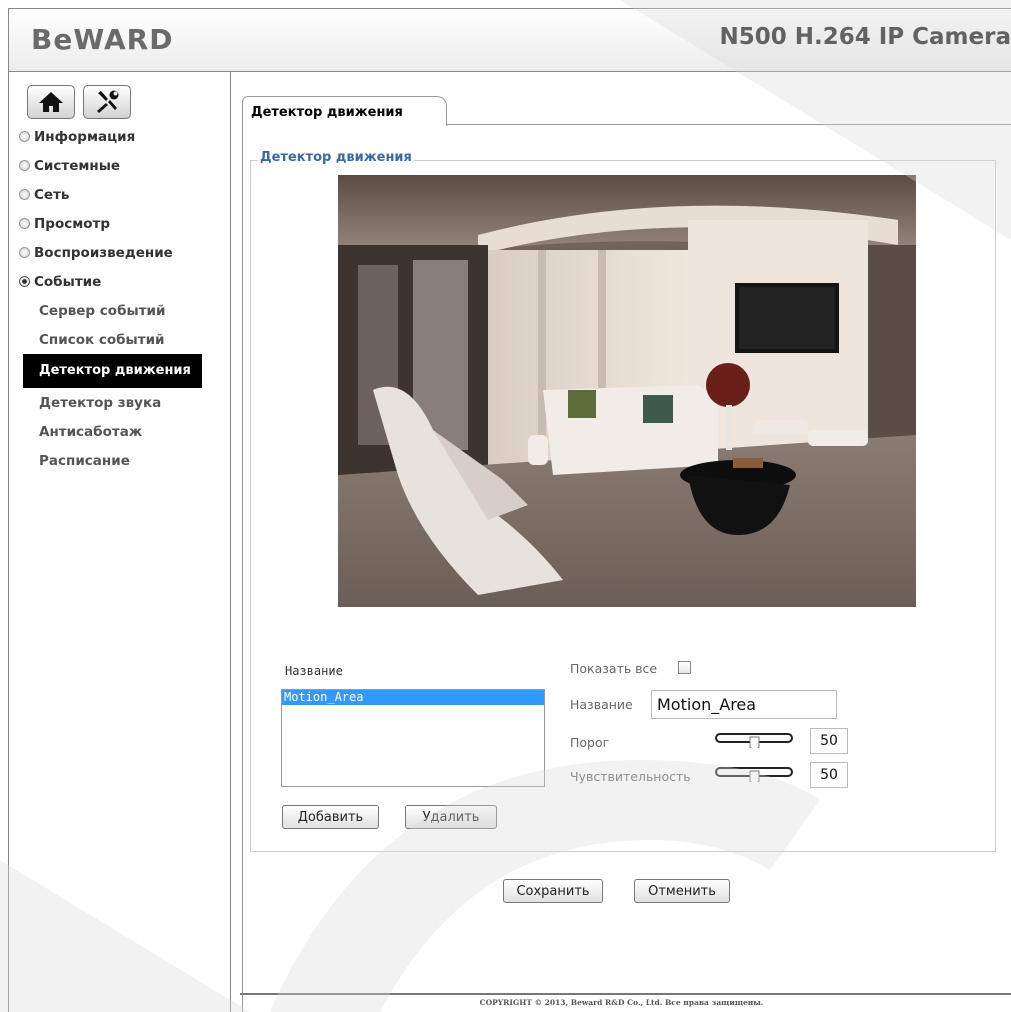 This screenshot has width=1011, height=1012. Describe the element at coordinates (344, 111) in the screenshot. I see `tab-motion-detector: Детектор движения` at that location.